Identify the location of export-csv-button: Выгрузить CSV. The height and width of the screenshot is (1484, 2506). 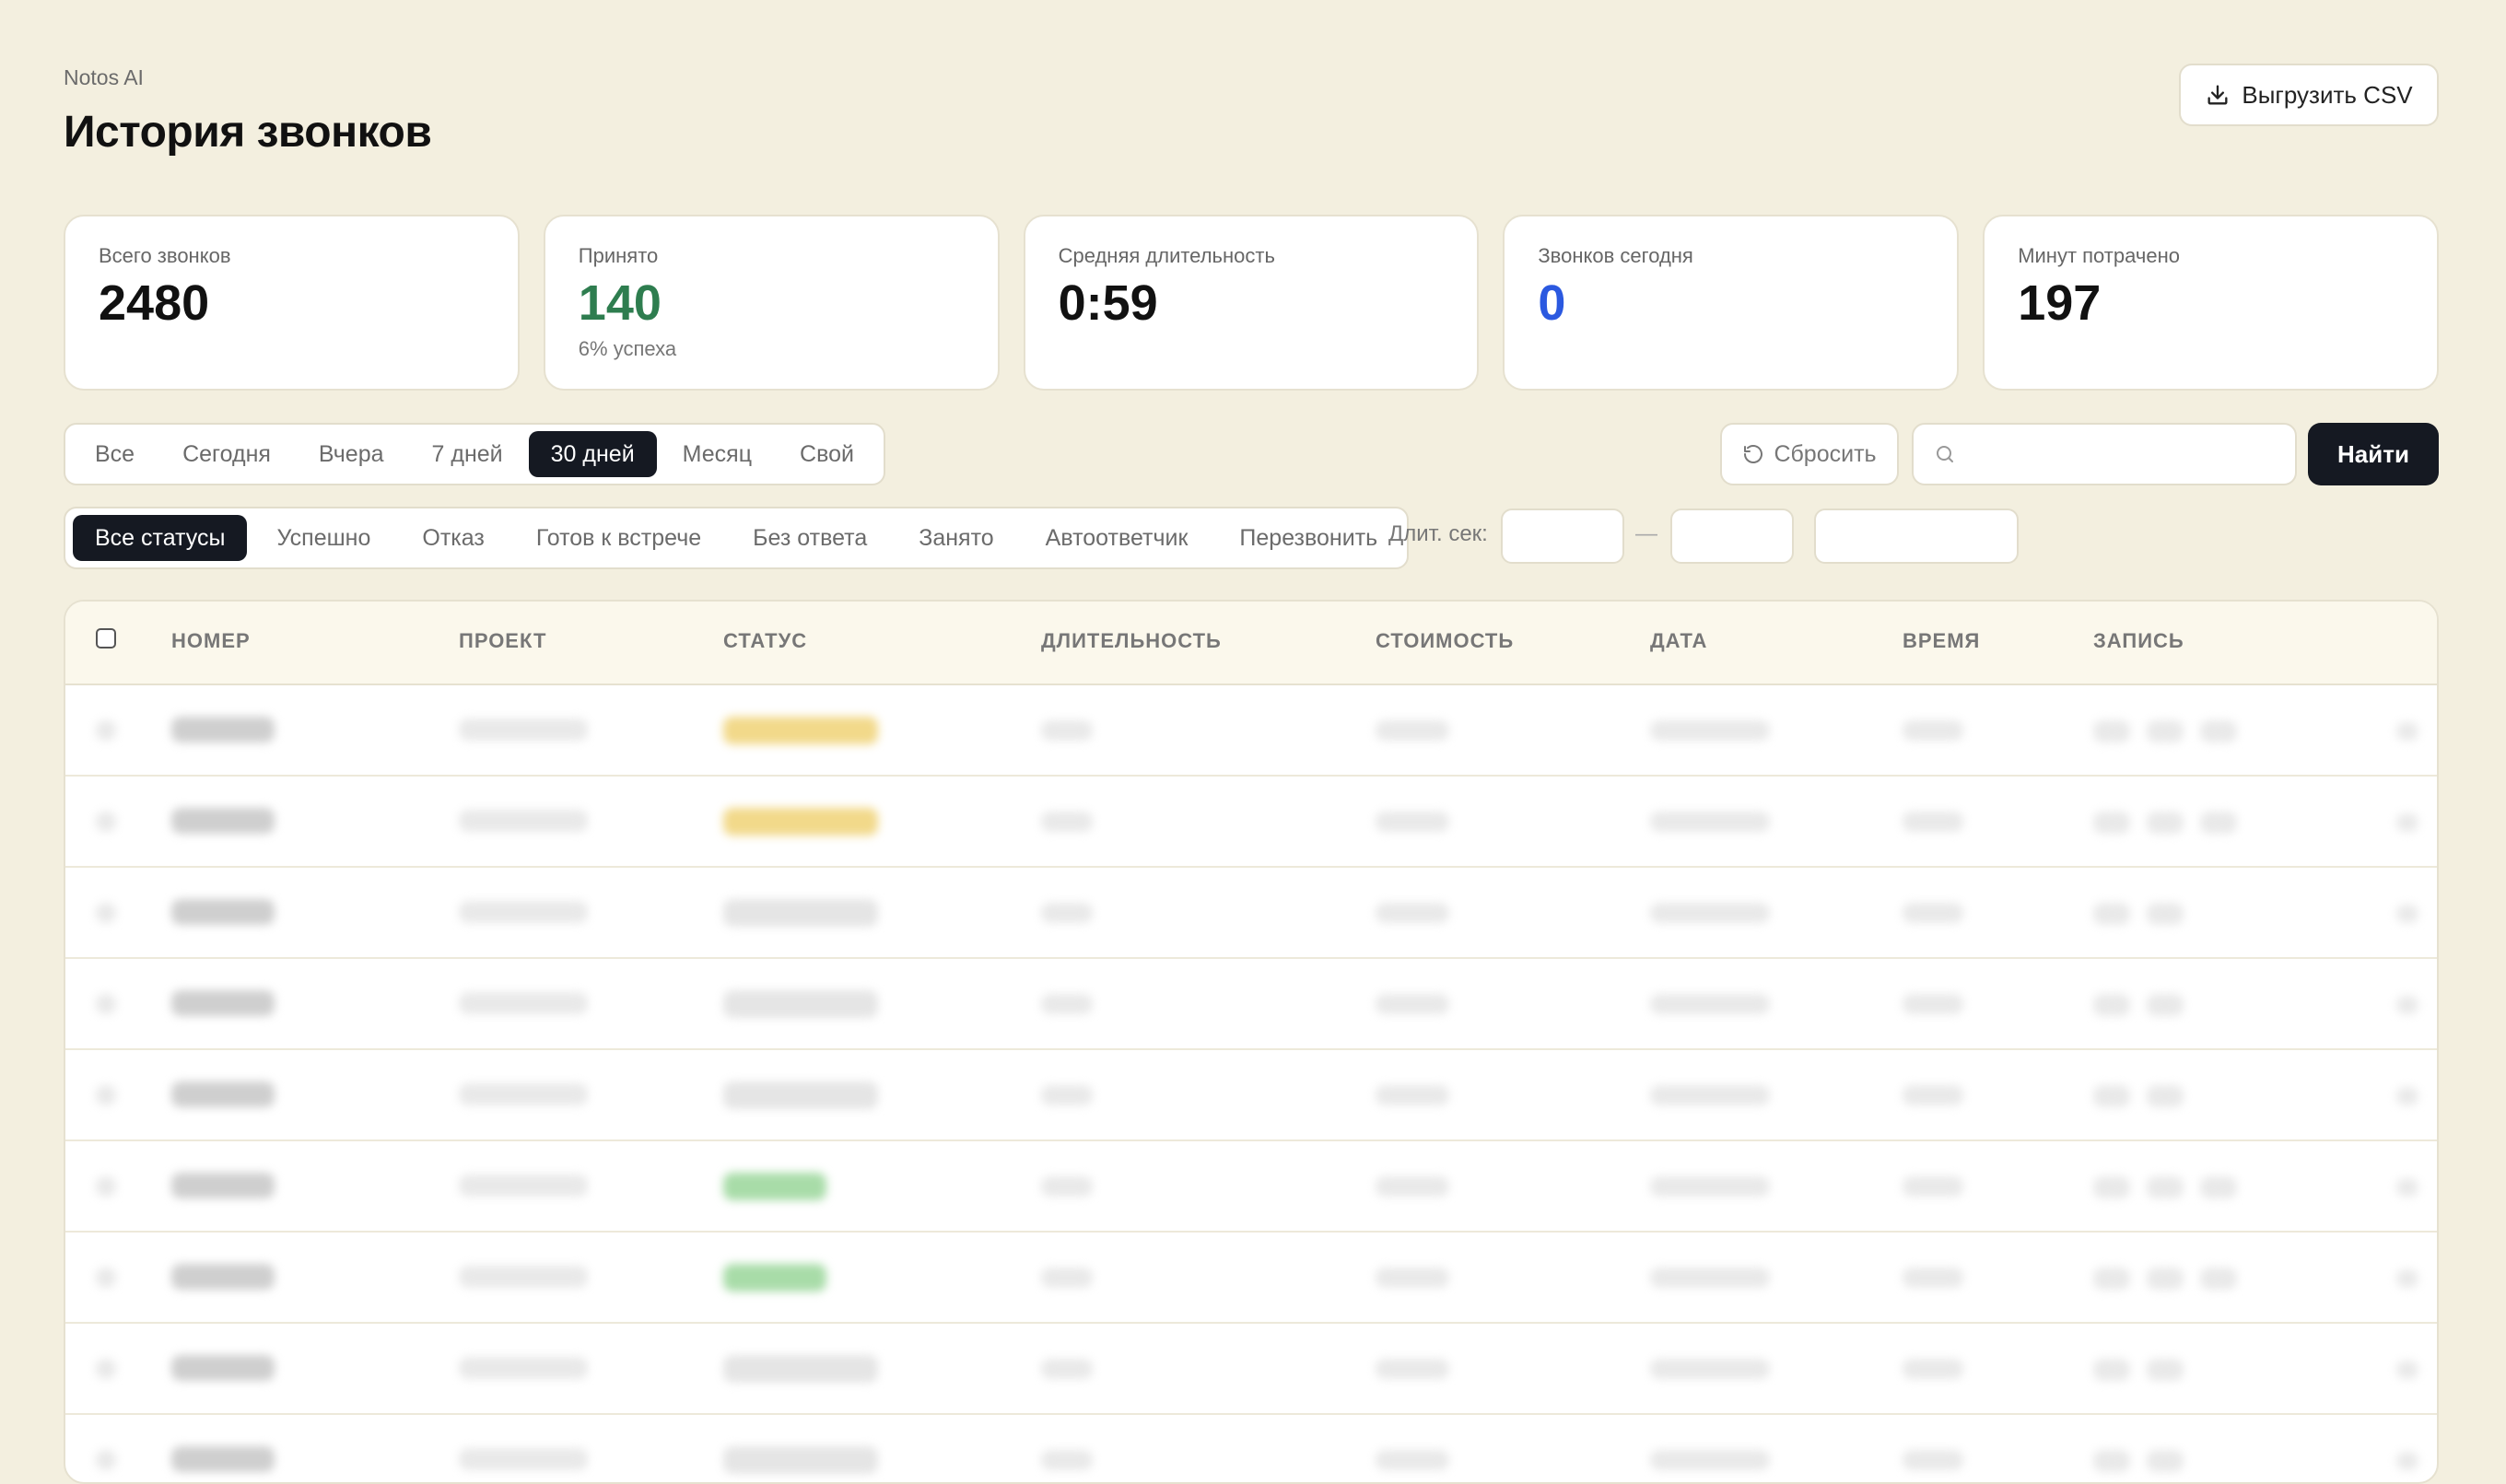
(2309, 95).